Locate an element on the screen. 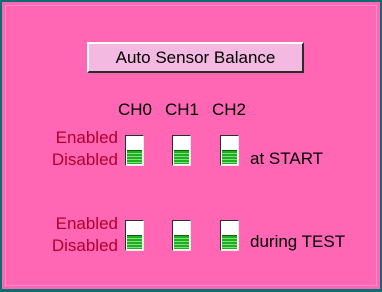  start-ch2-toggle is located at coordinates (229, 150).